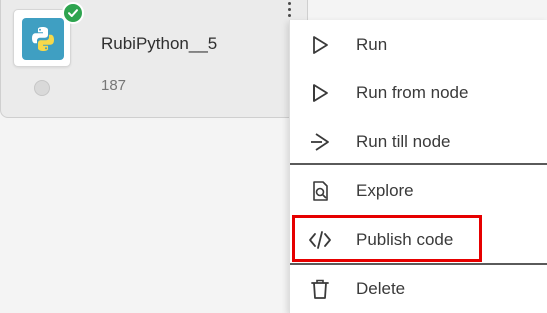 This screenshot has width=547, height=313. Describe the element at coordinates (159, 43) in the screenshot. I see `node-title: RubiPython__5` at that location.